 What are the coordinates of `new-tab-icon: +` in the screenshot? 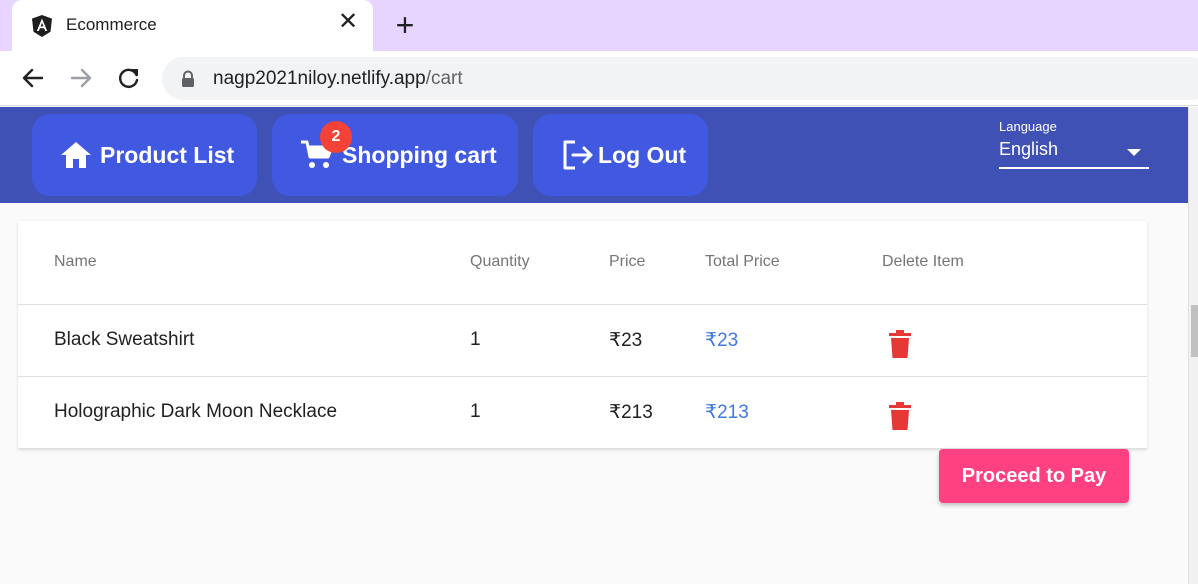 It's located at (405, 25).